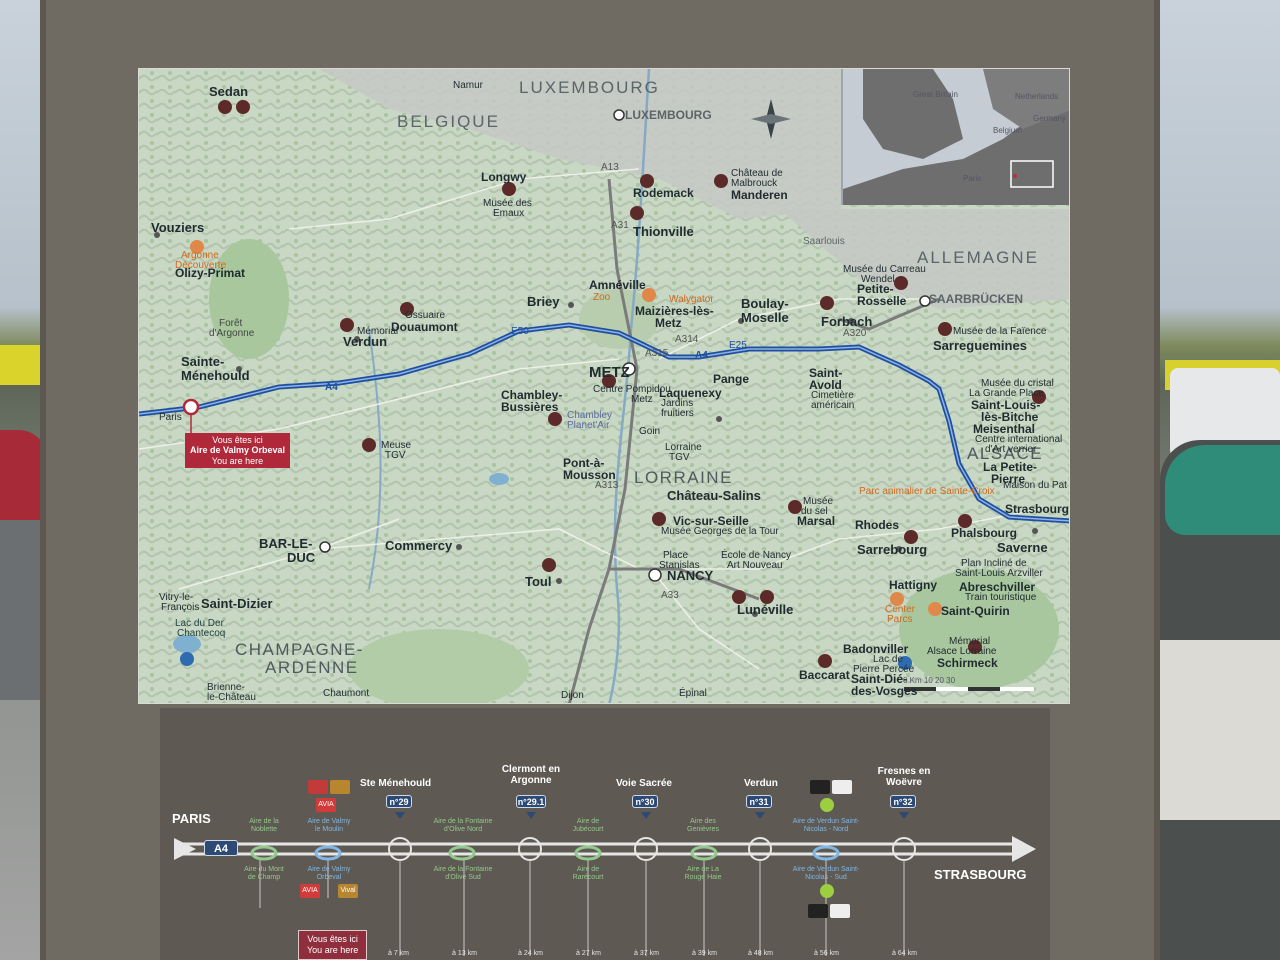  Describe the element at coordinates (980, 874) in the screenshot. I see `strip-end-strasbourg: STRASBOURG` at that location.